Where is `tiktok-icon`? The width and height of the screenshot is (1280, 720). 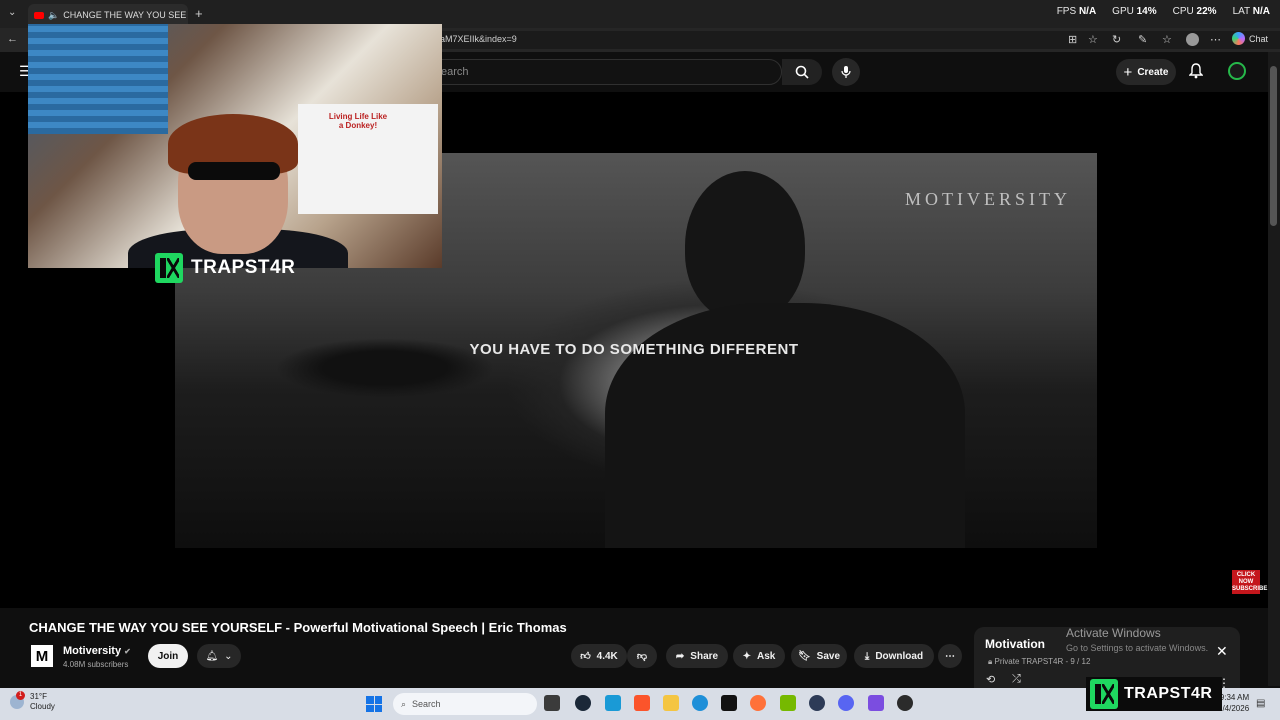 tiktok-icon is located at coordinates (729, 703).